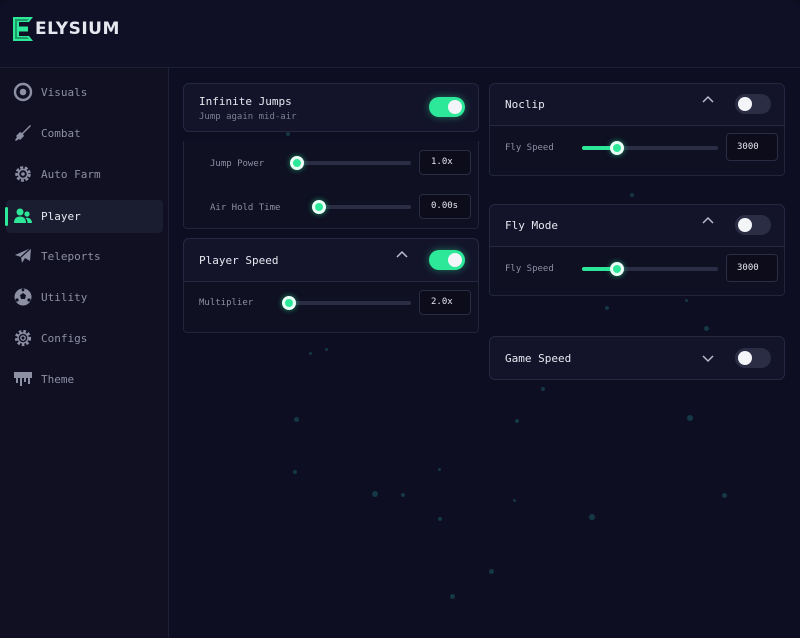 Image resolution: width=800 pixels, height=638 pixels. I want to click on sidebar-item-teleports: Teleports, so click(84, 256).